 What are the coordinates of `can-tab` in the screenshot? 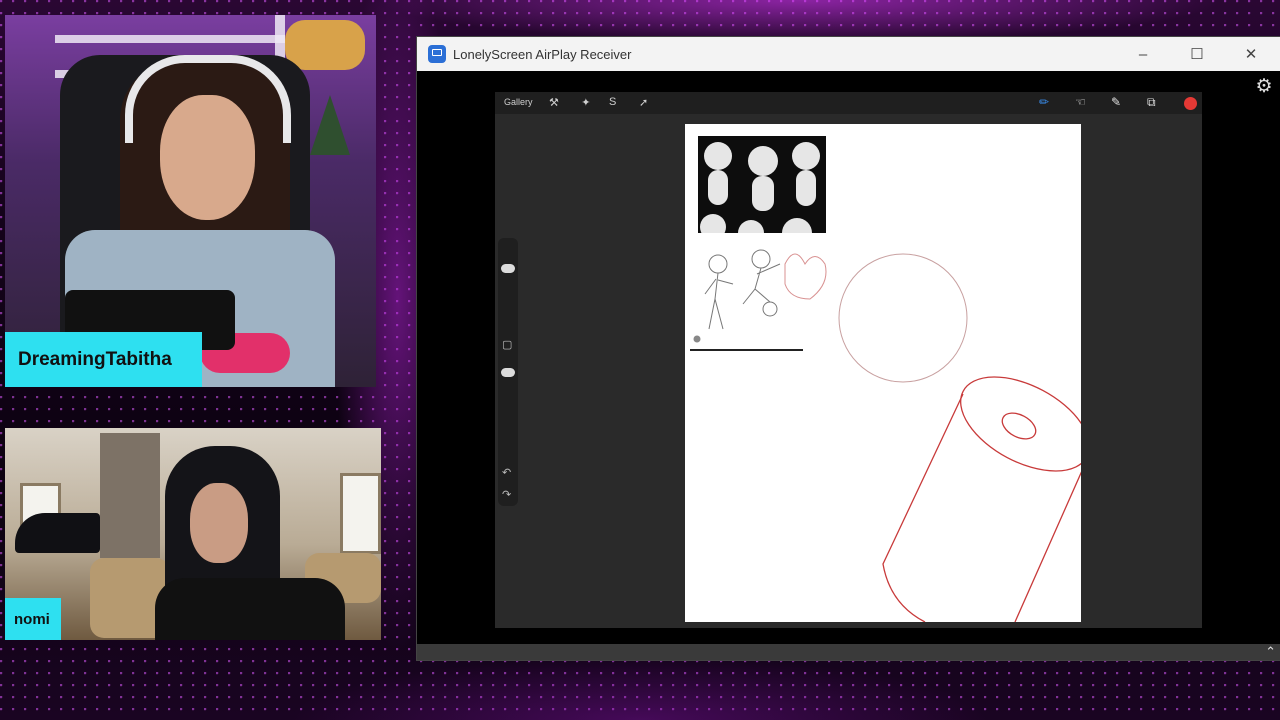 It's located at (1019, 426).